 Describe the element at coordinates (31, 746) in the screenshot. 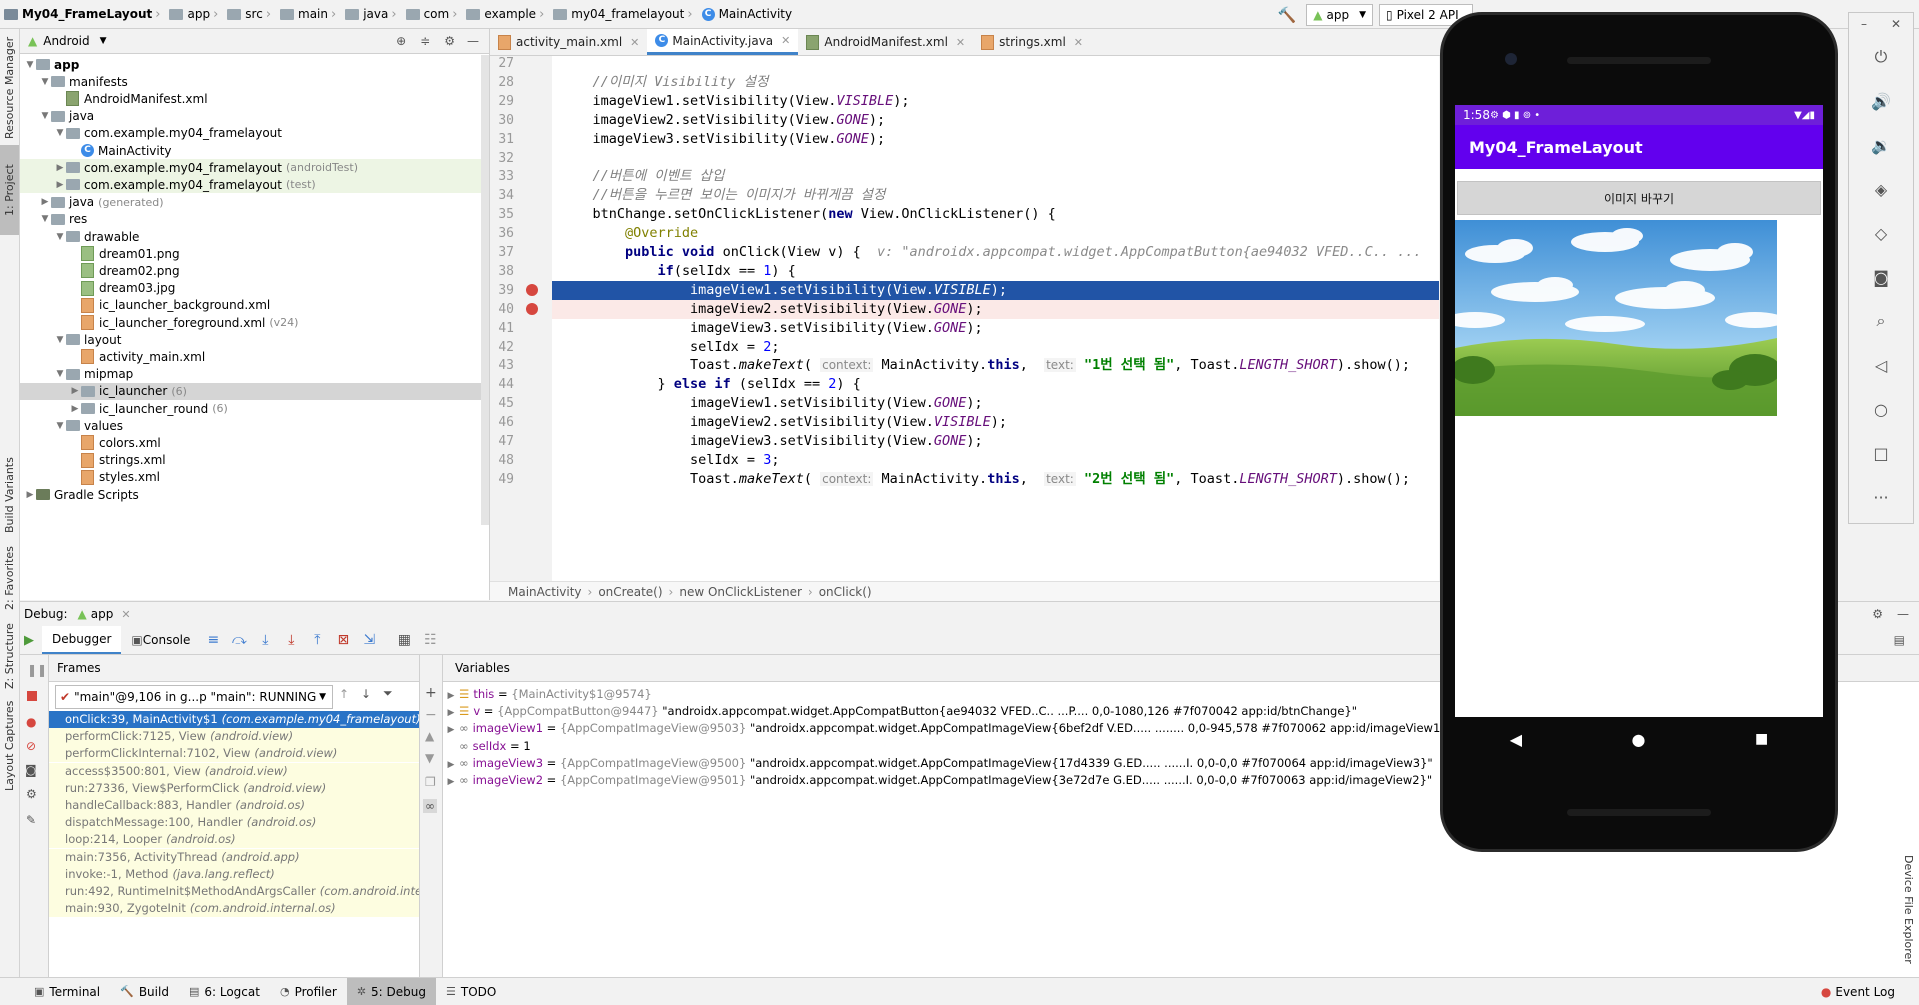

I see `mute-breakpoints-icon: ⊘` at that location.